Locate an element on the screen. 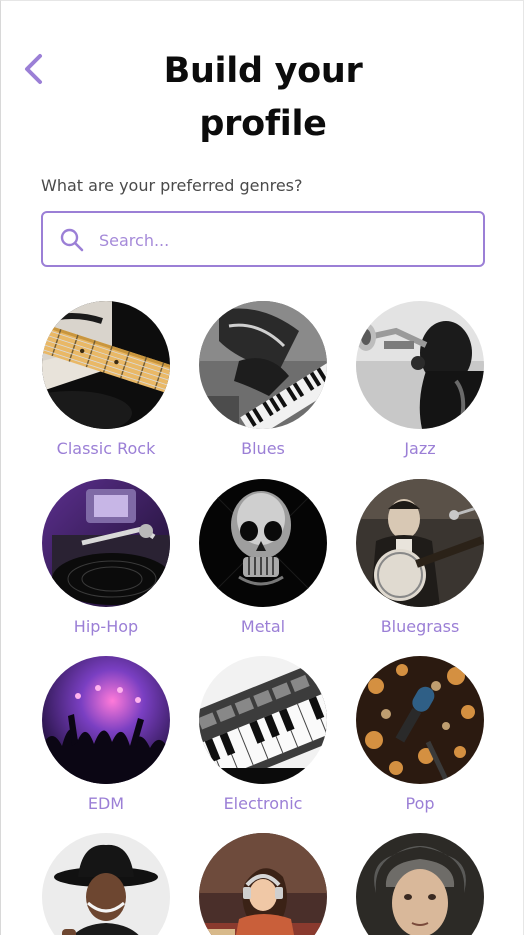 The width and height of the screenshot is (524, 936). genre-tile-bluegrass: Bluegrass is located at coordinates (420, 557).